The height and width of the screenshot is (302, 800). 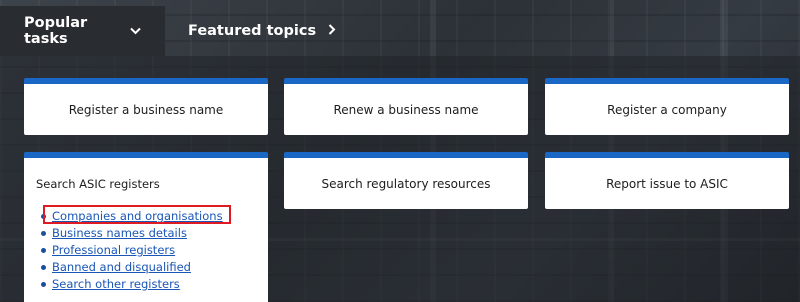 What do you see at coordinates (146, 109) in the screenshot?
I see `card-register-business-name-label: Register a business name` at bounding box center [146, 109].